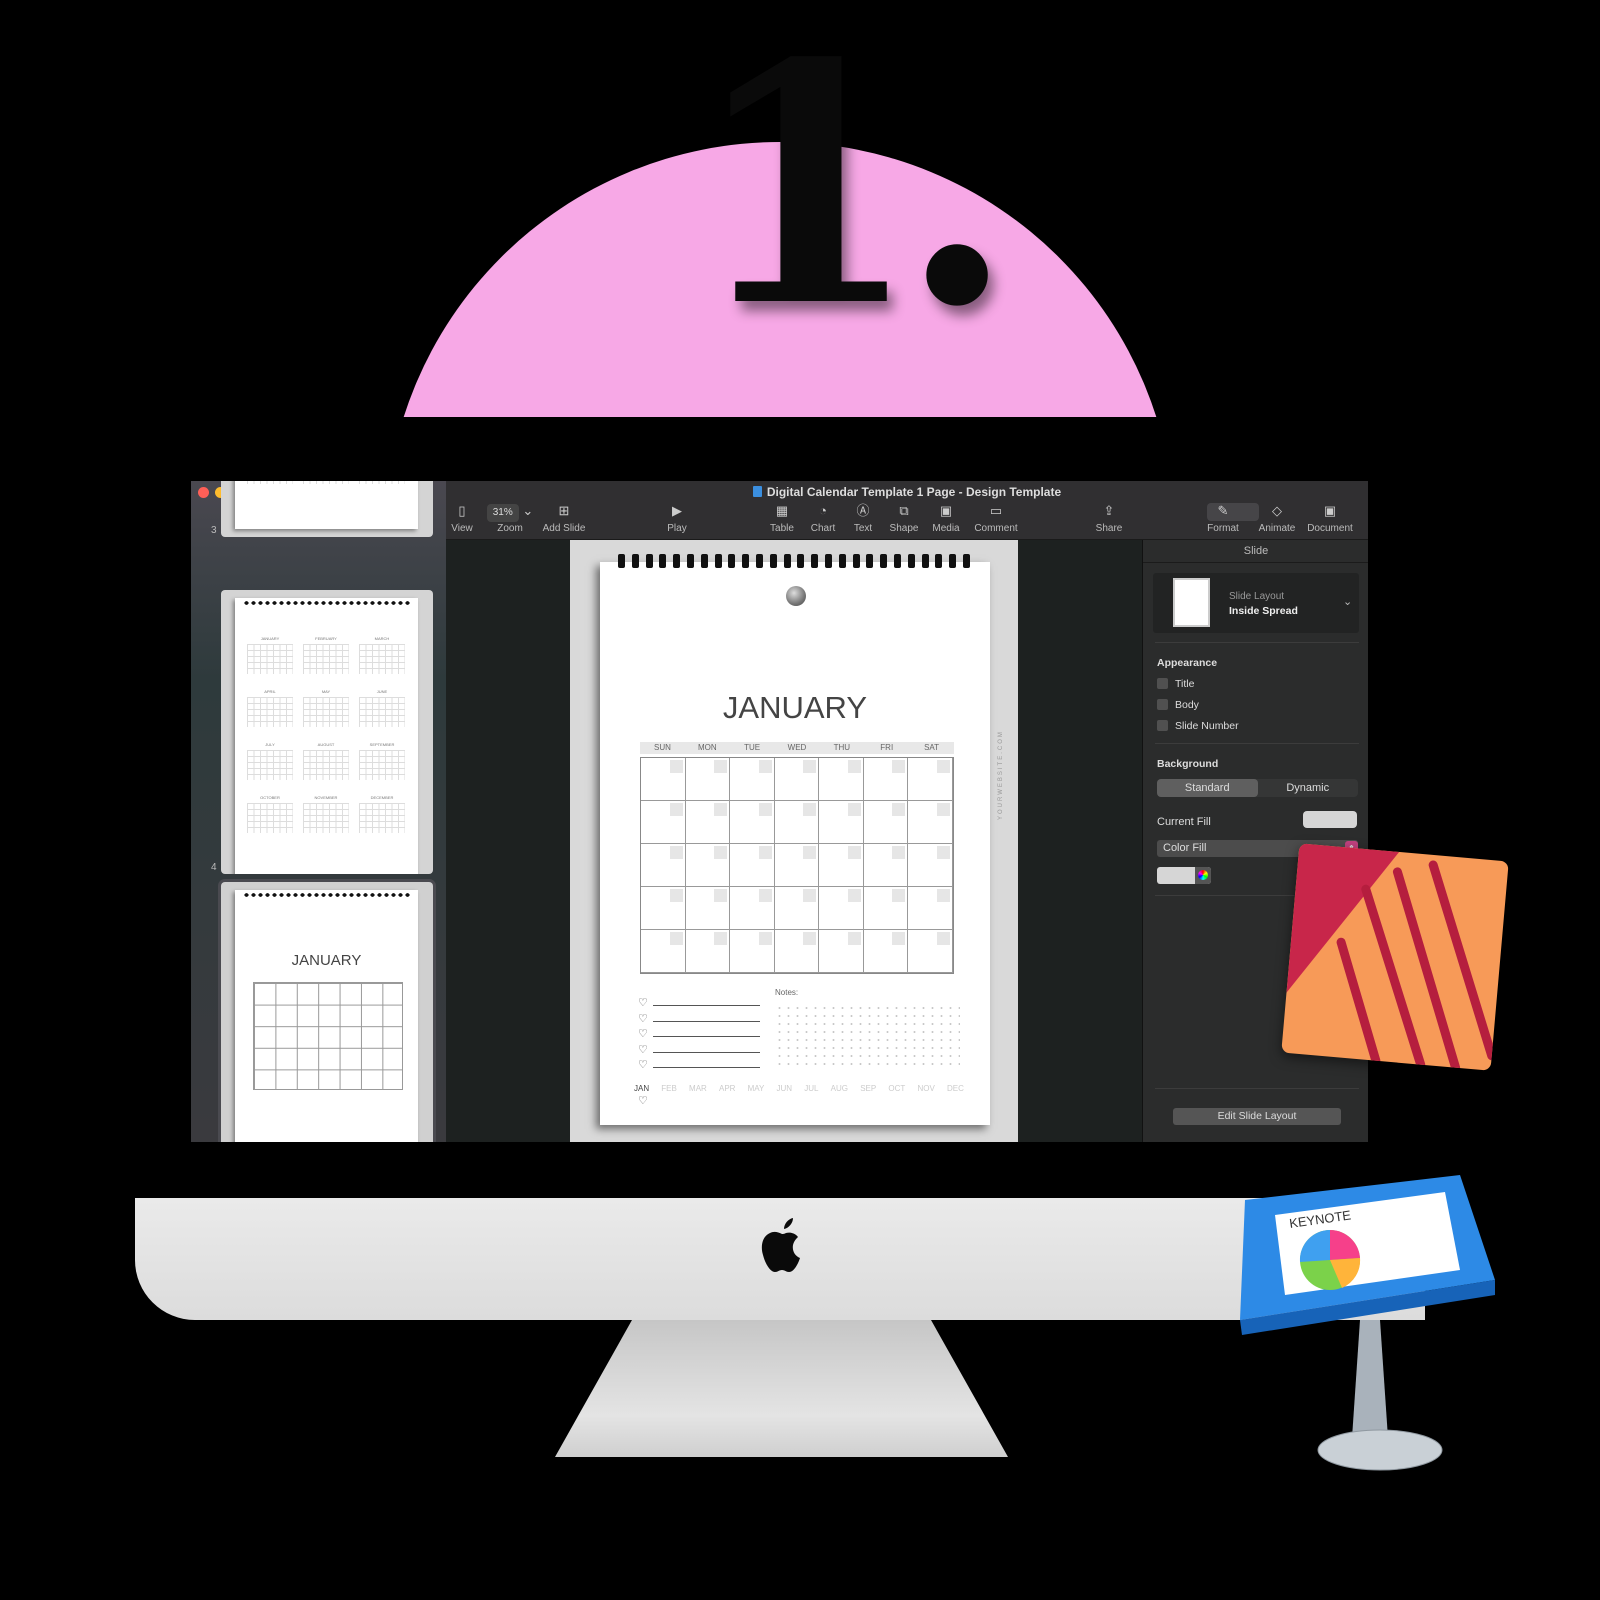  I want to click on keynote-app-icon: KEYNOTE, so click(1367, 1323).